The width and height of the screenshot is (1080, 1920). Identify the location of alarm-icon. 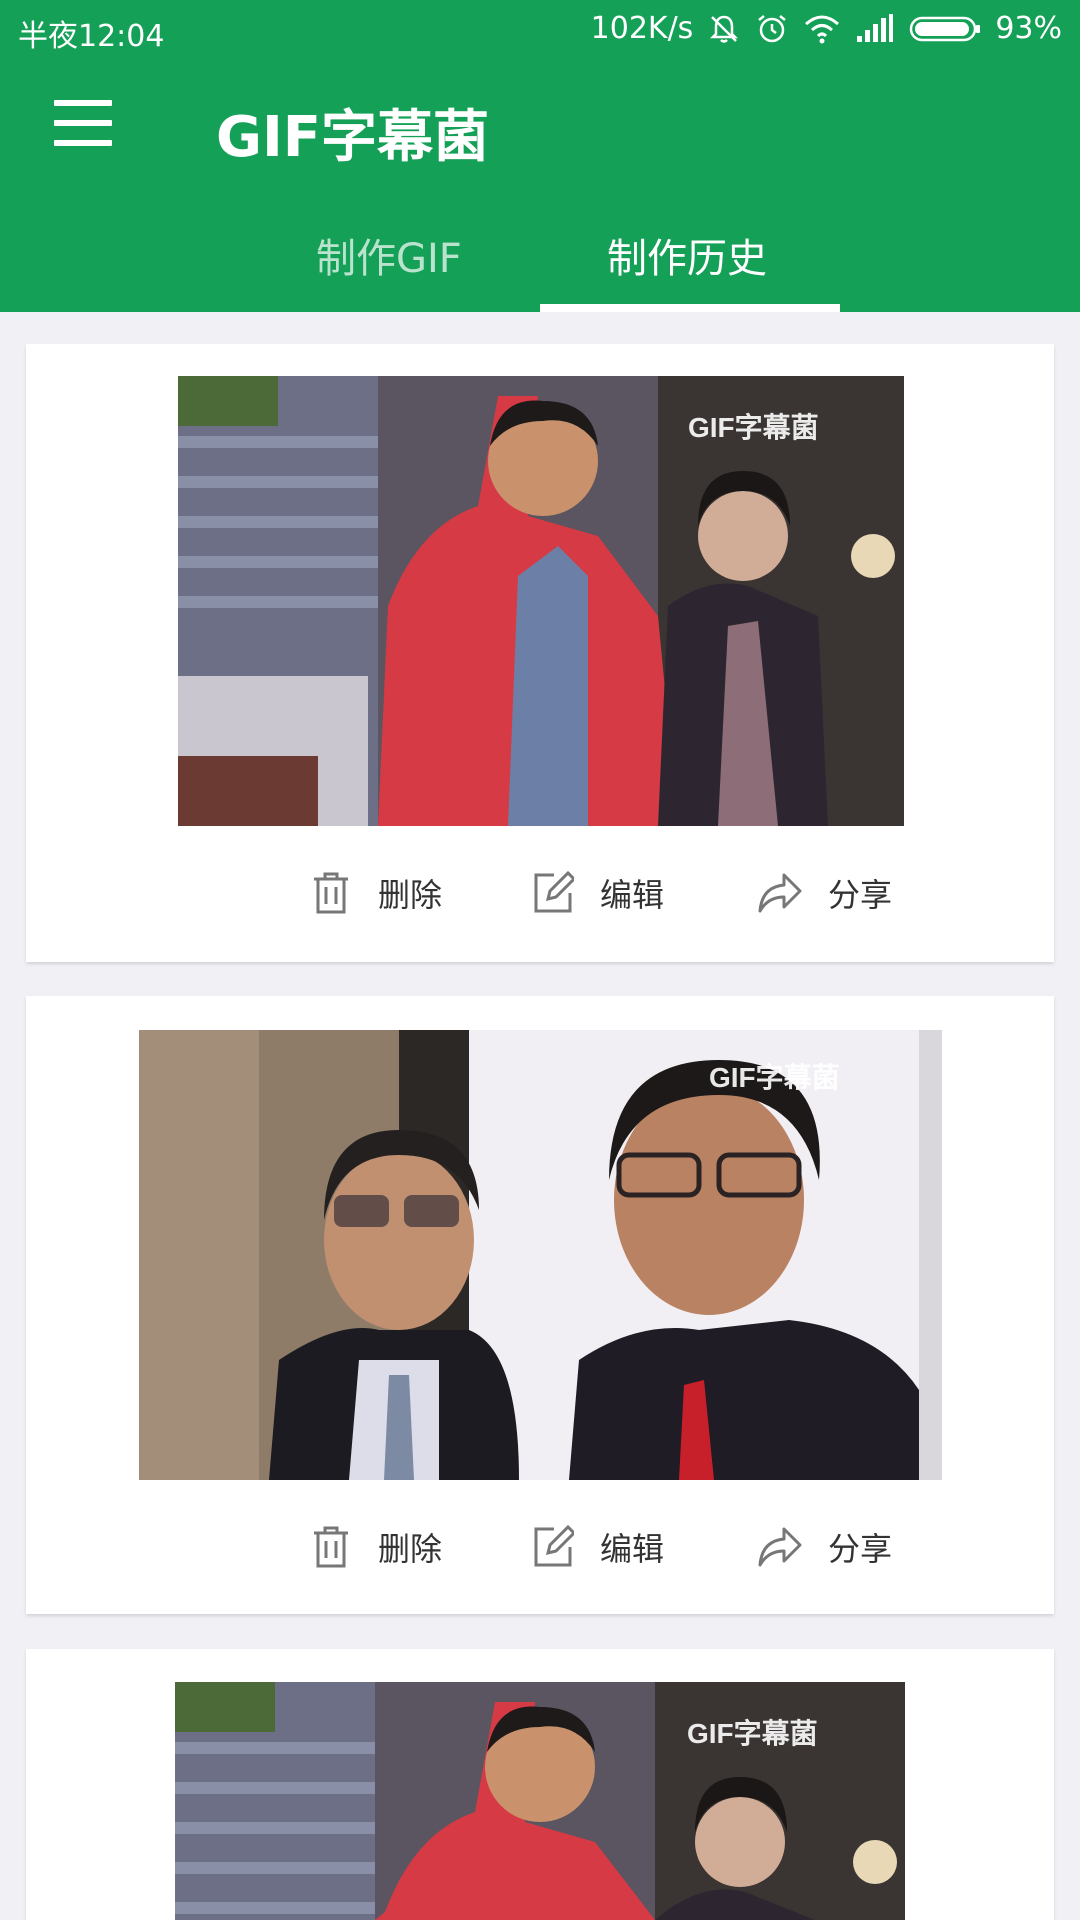
(772, 29).